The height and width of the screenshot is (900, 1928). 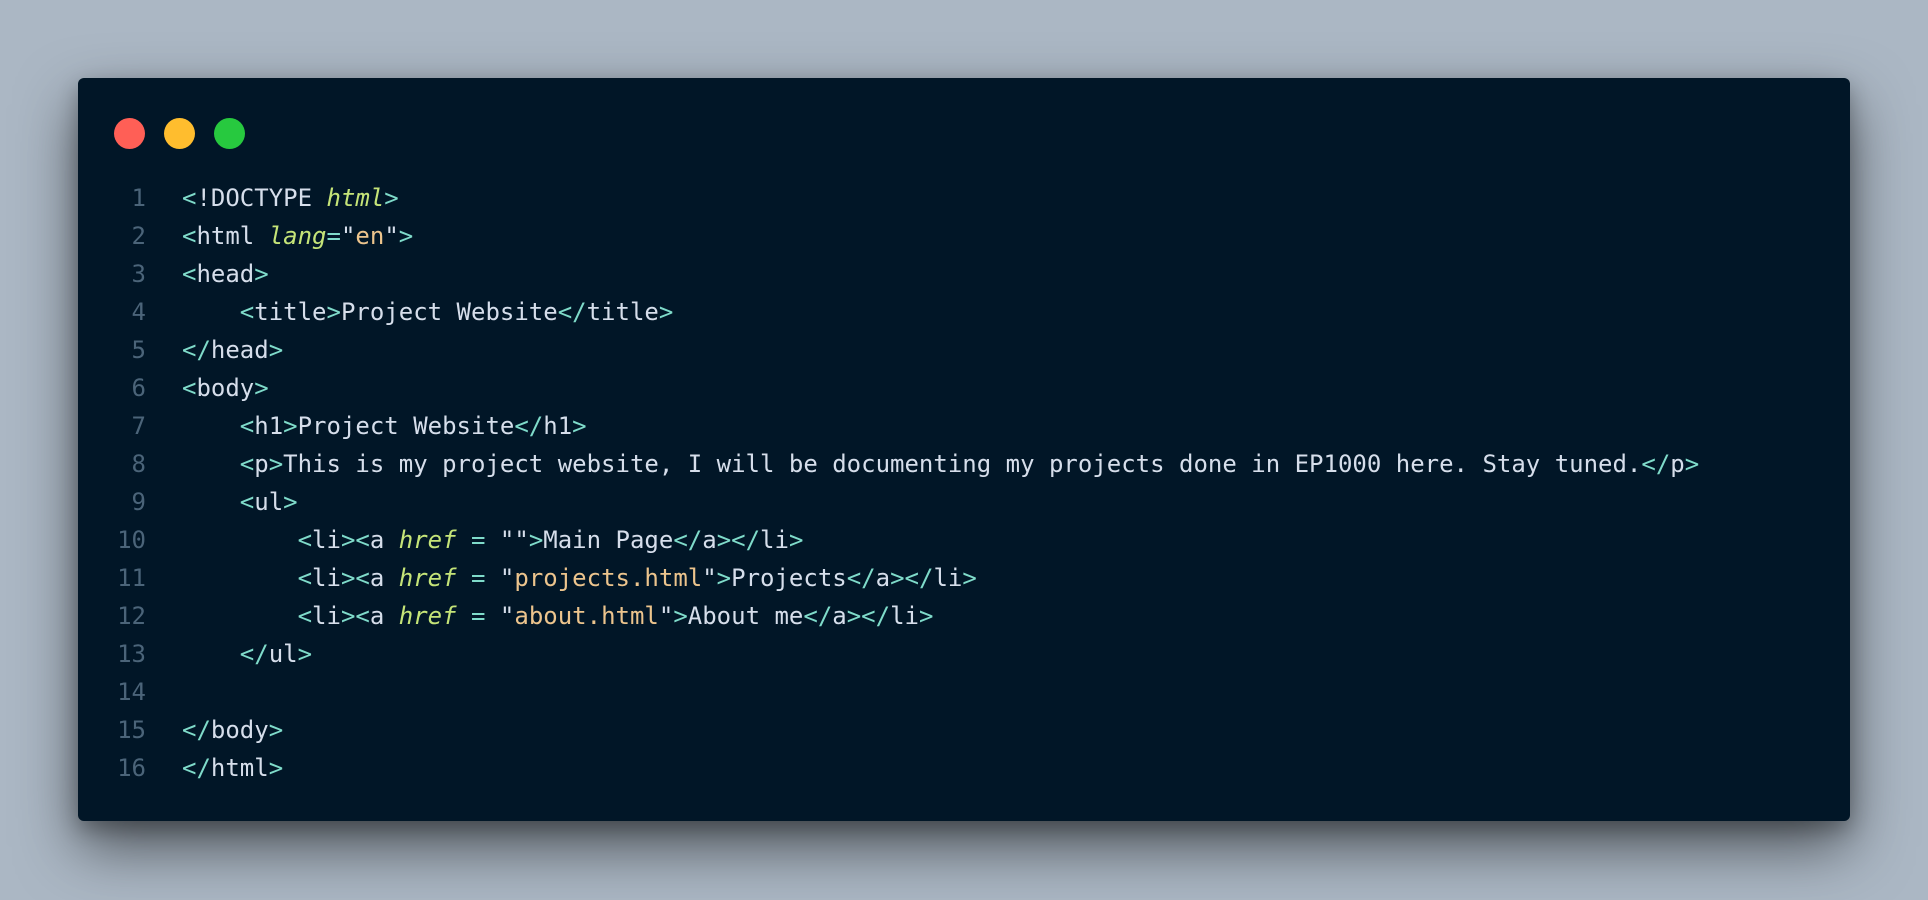 I want to click on code-line: 3 <head>, so click(x=964, y=274).